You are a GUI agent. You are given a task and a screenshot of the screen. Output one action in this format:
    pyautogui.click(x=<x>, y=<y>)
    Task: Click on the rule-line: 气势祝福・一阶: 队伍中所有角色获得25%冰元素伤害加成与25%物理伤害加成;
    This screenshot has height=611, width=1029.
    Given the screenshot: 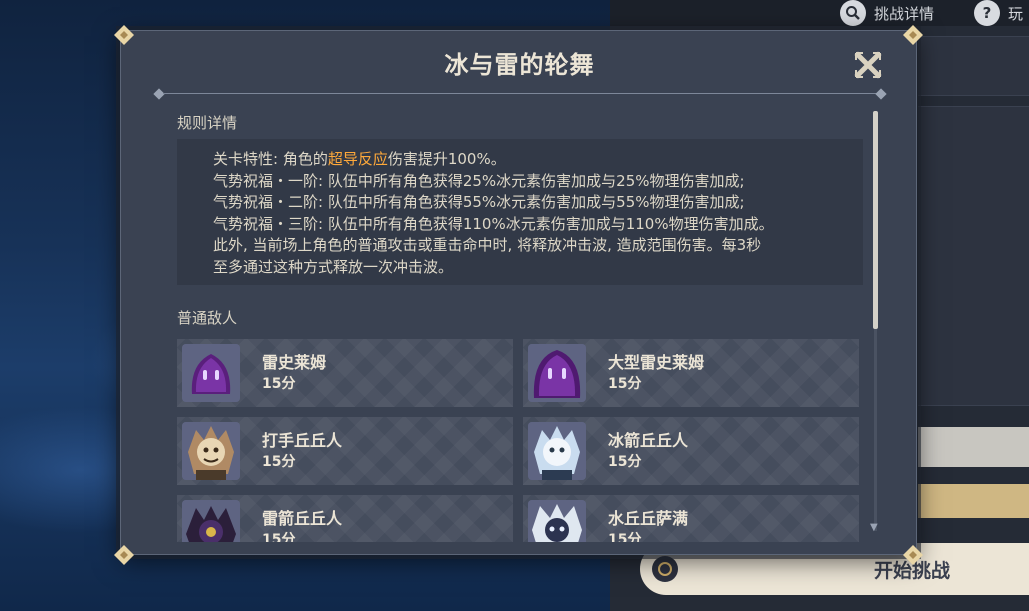 What is the action you would take?
    pyautogui.click(x=479, y=180)
    